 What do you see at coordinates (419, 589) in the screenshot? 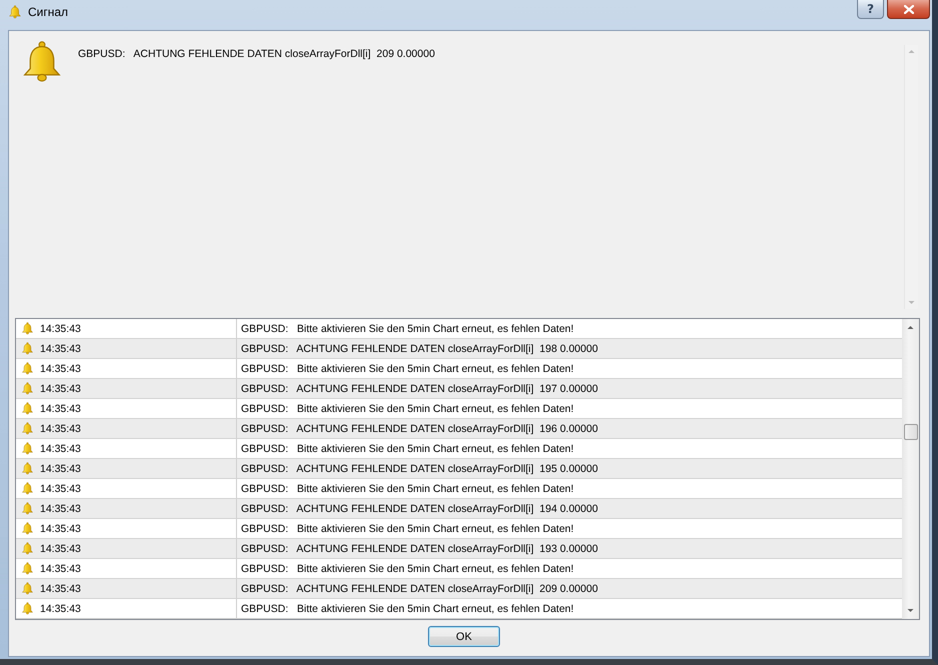
I see `log-message: GBPUSD: ACHTUNG FEHLENDE DATEN closeArrayForDll[i] 209 0.00000` at bounding box center [419, 589].